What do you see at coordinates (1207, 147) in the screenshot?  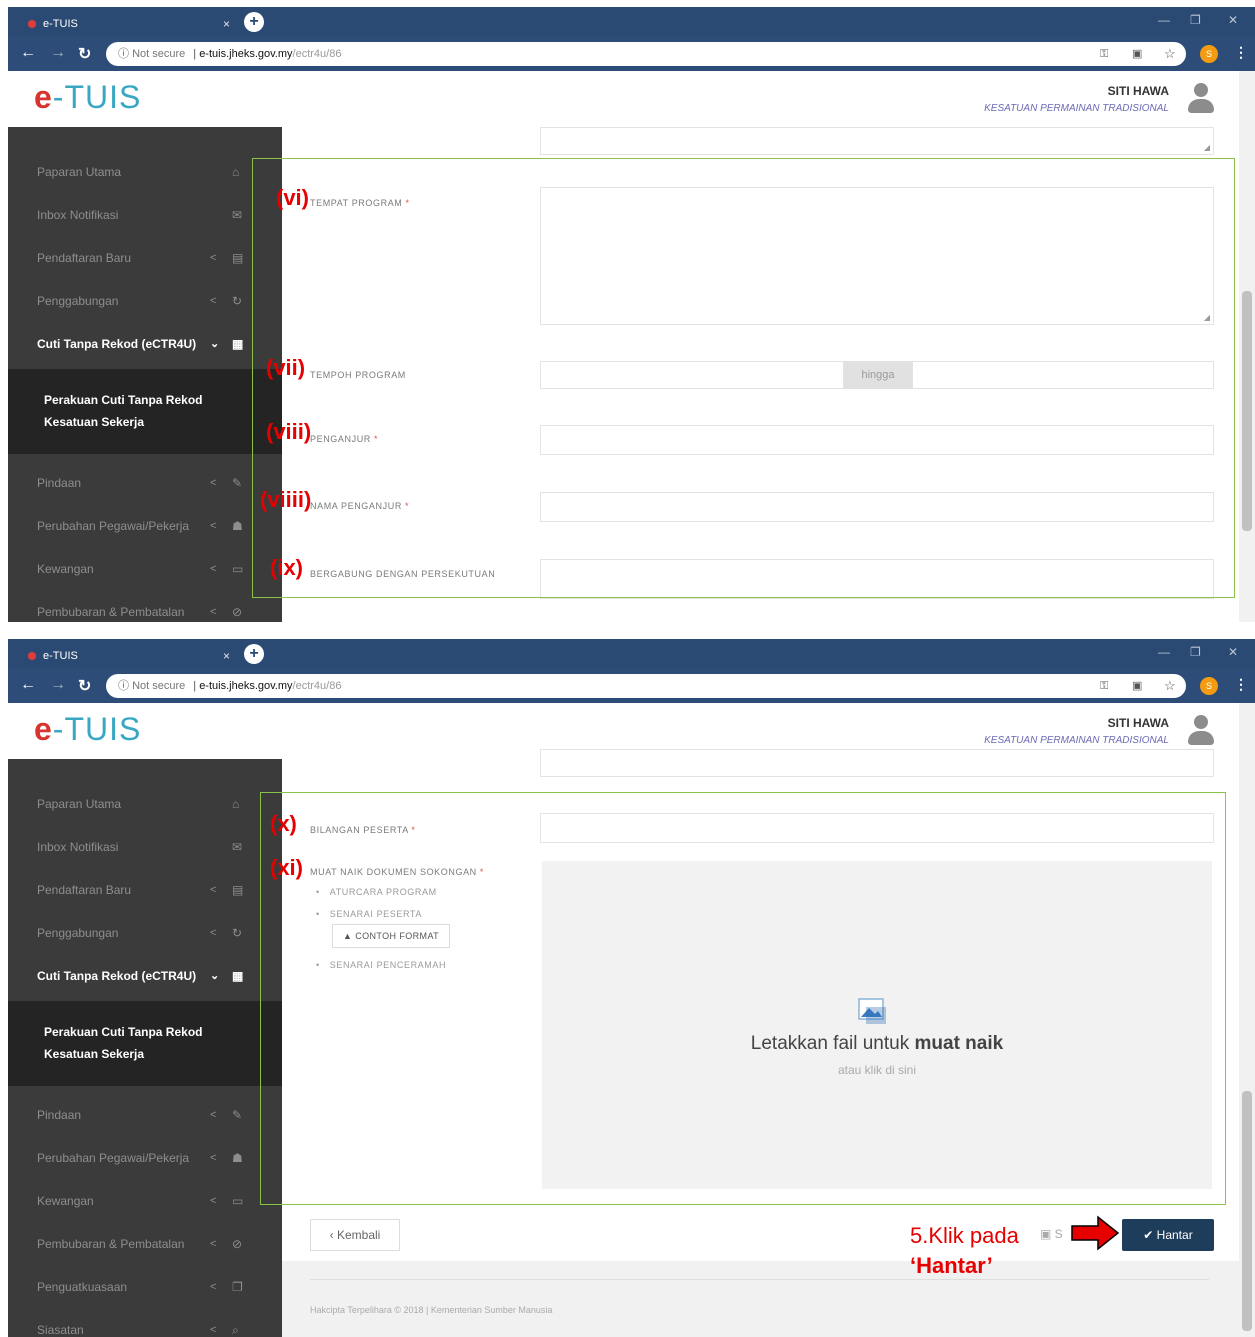 I see `resize-handle-icon: ◢` at bounding box center [1207, 147].